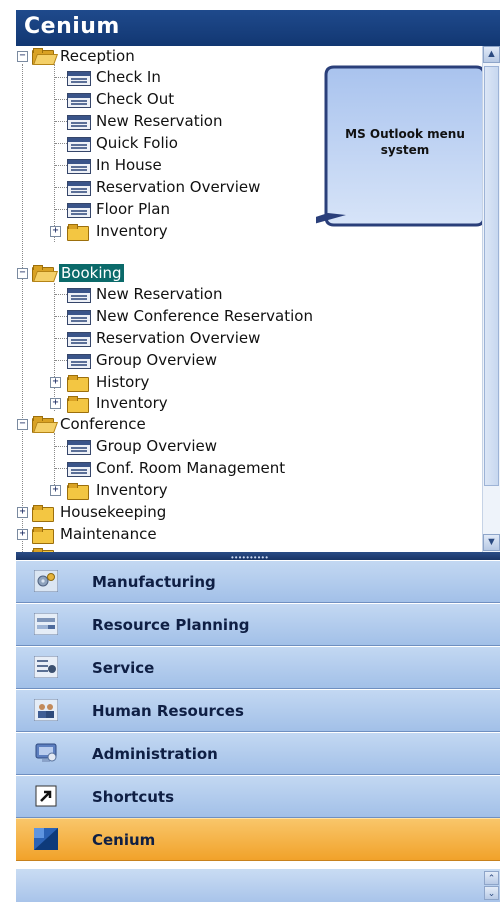  What do you see at coordinates (258, 581) in the screenshot?
I see `nav-button-manufacturing: Manufacturing` at bounding box center [258, 581].